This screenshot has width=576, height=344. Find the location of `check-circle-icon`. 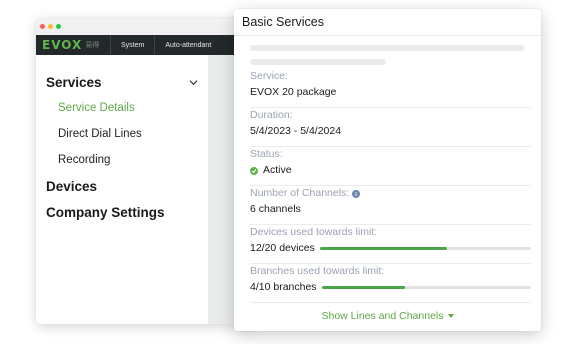

check-circle-icon is located at coordinates (254, 170).